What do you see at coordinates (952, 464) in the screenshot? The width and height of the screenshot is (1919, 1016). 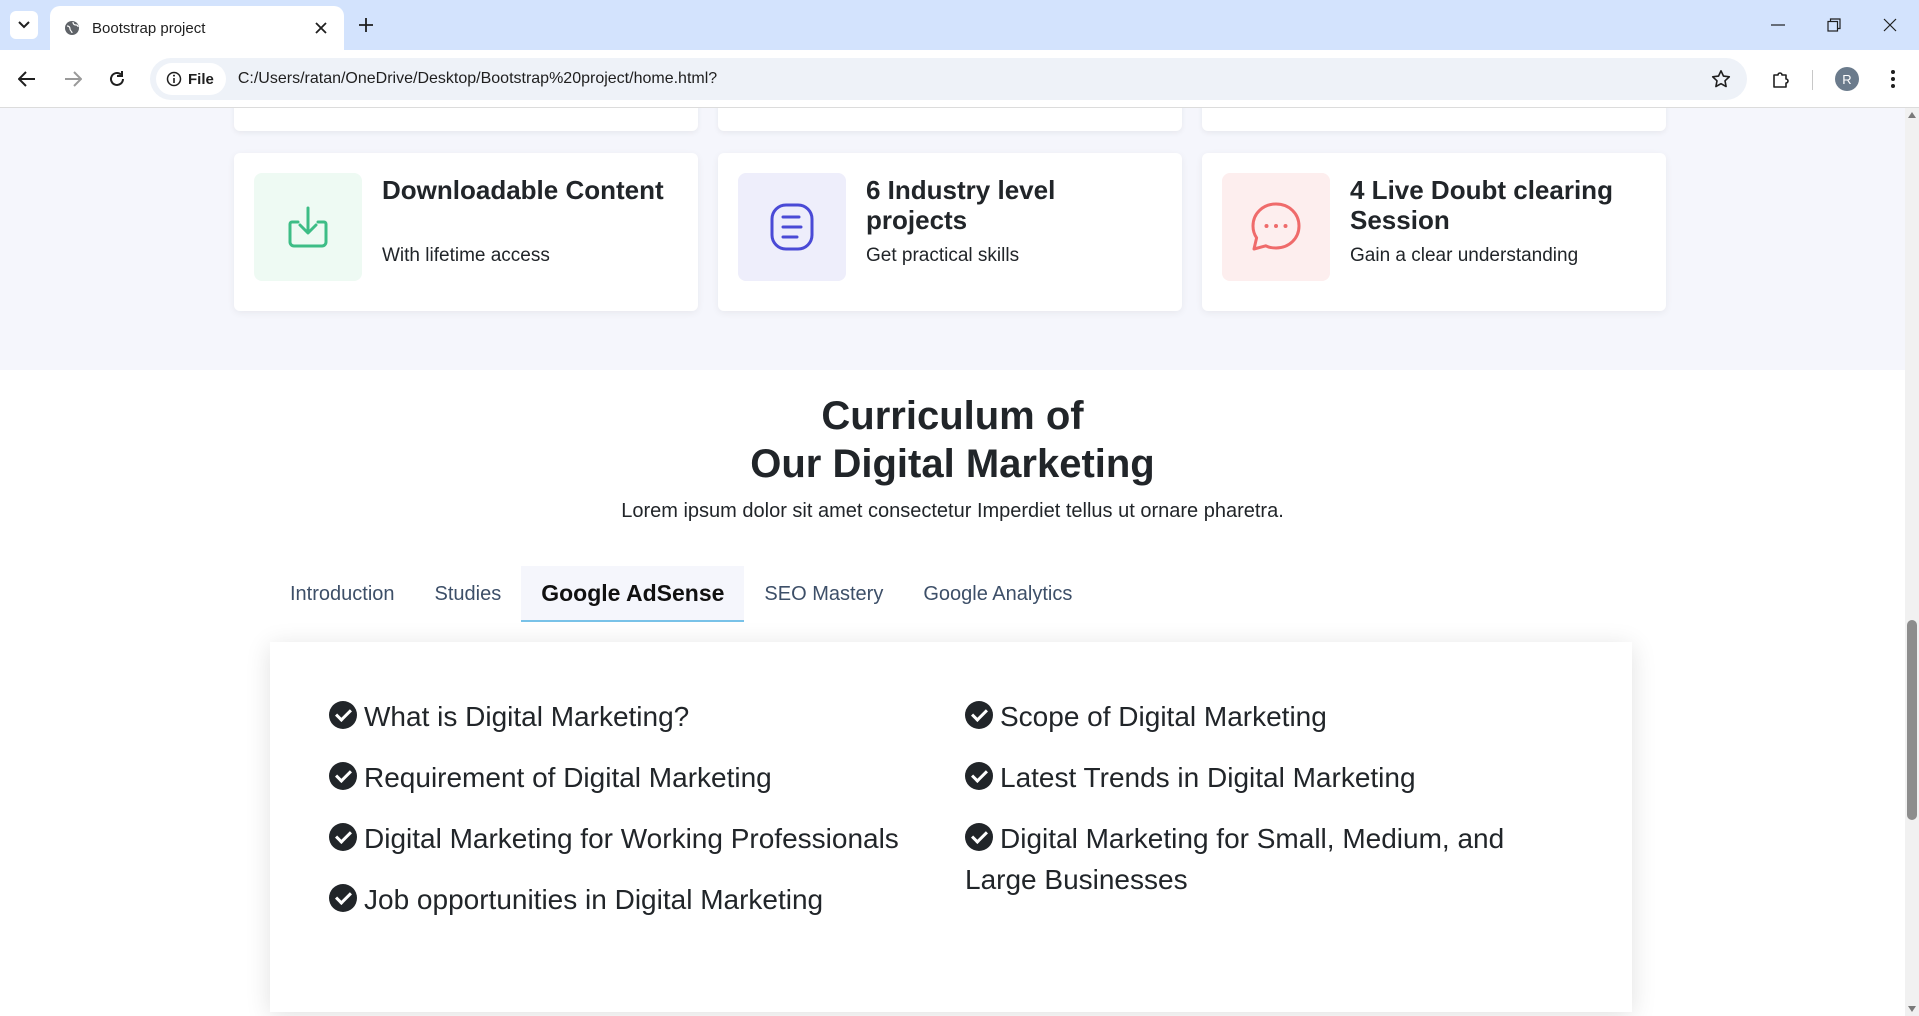 I see `curriculum-title-line2: Our Digital Marketing` at bounding box center [952, 464].